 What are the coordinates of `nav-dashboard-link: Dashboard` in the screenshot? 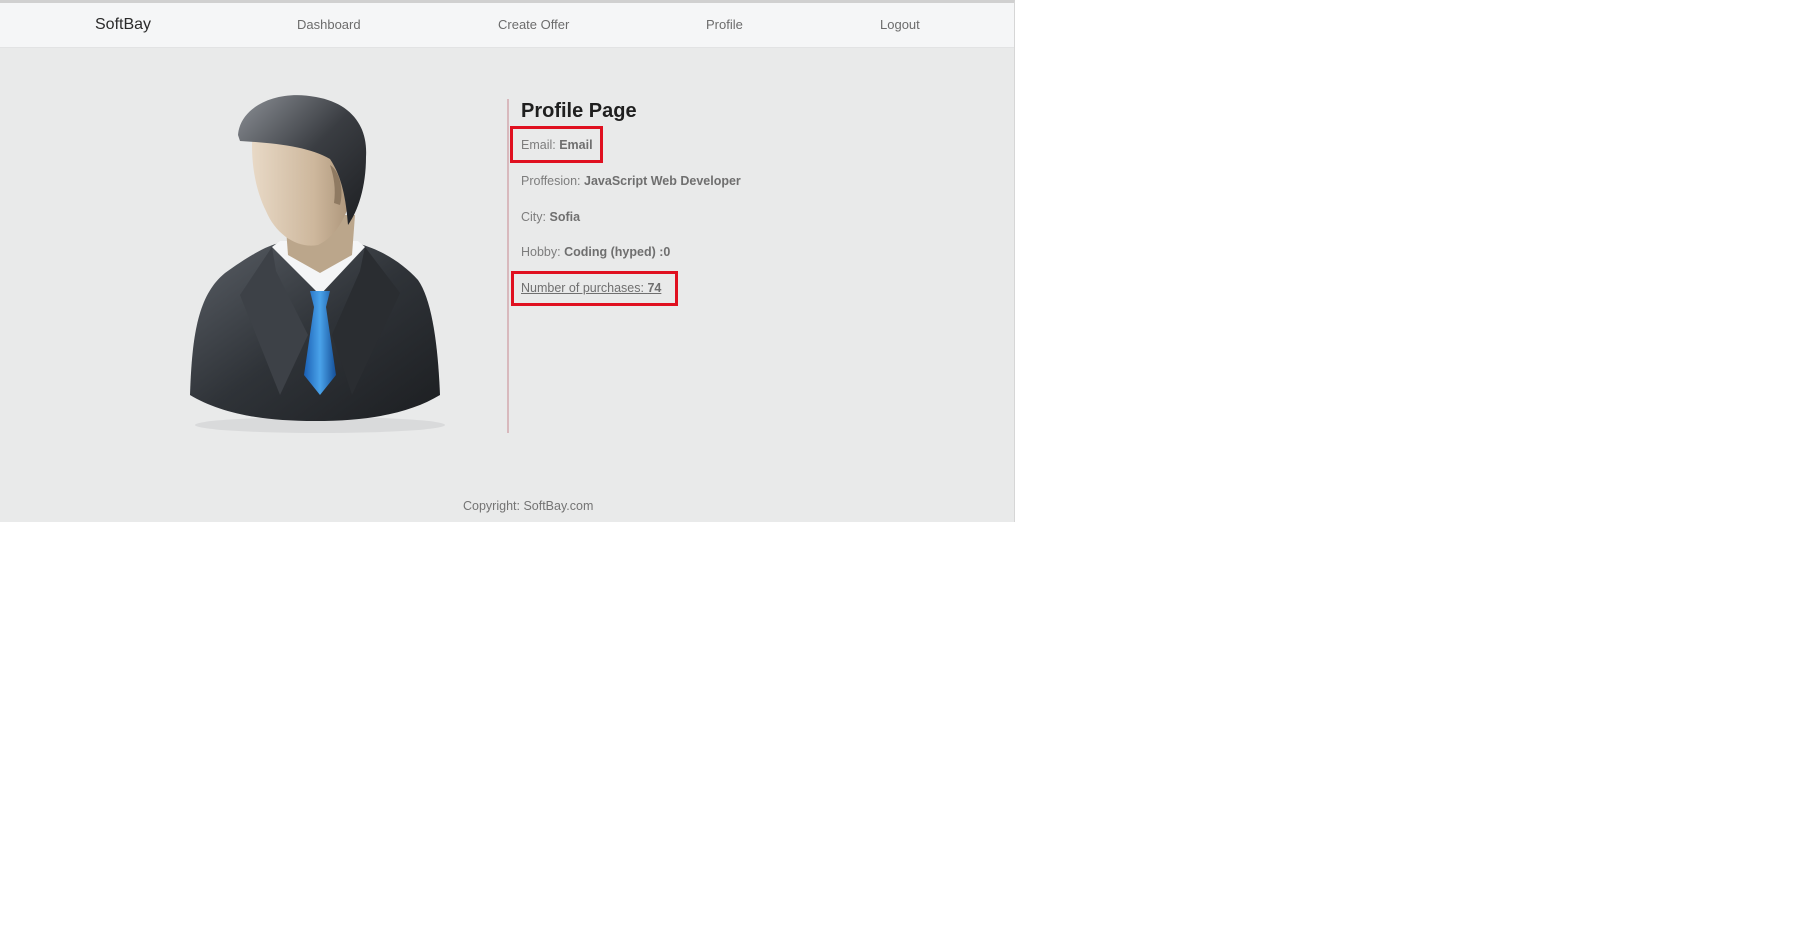 It's located at (329, 25).